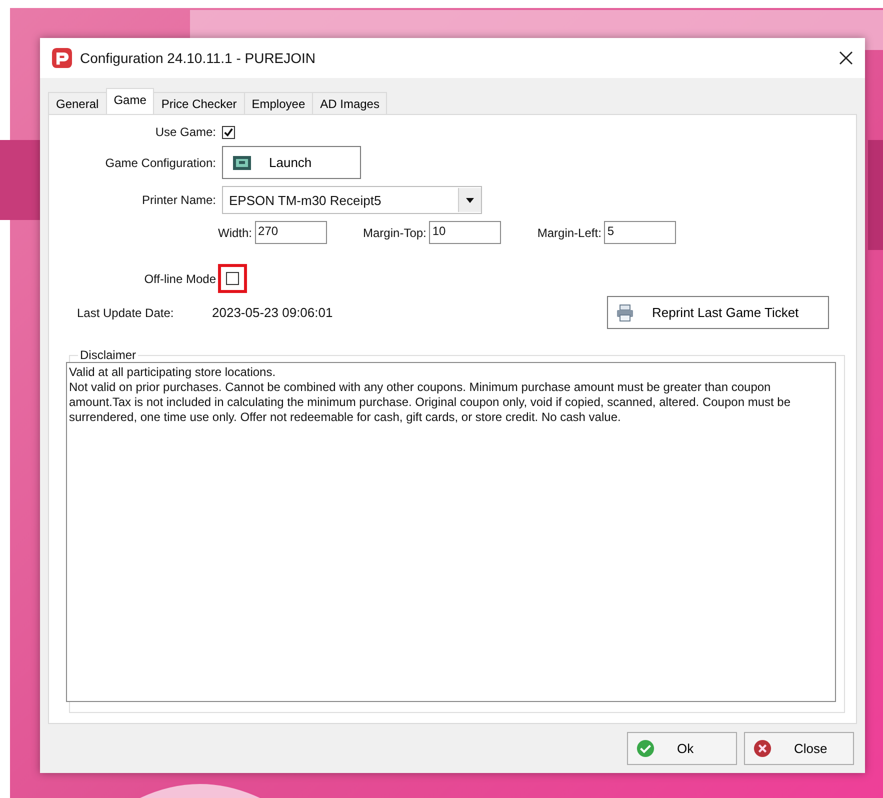 The width and height of the screenshot is (883, 798). I want to click on size-field: 5, so click(640, 232).